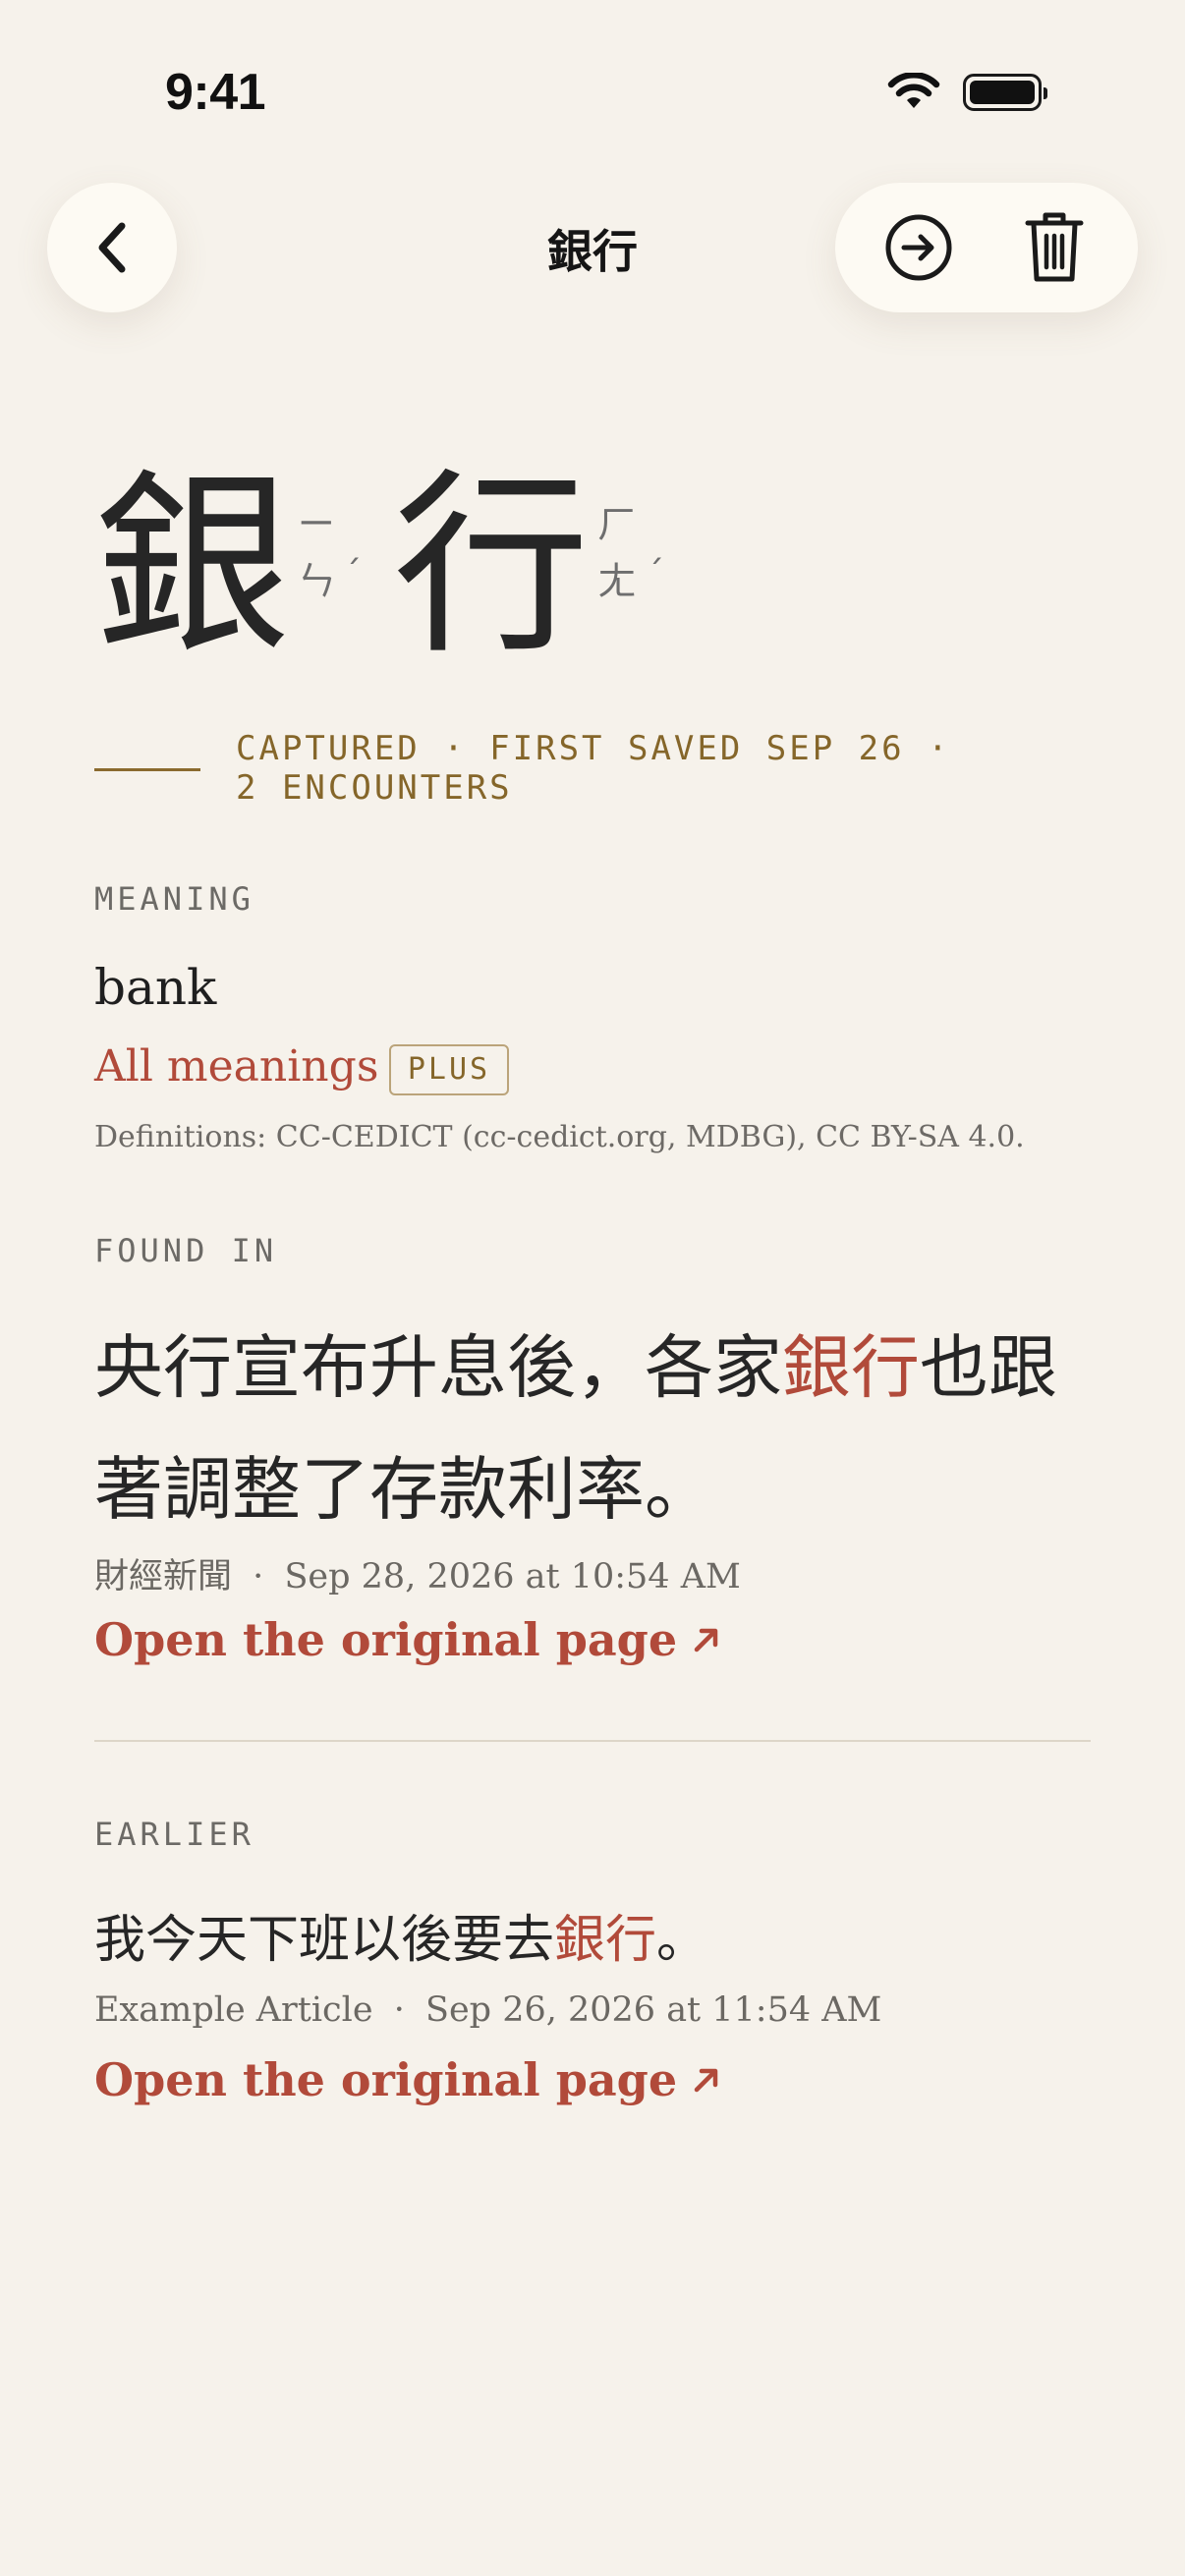 The image size is (1185, 2576). I want to click on wifi-icon, so click(914, 90).